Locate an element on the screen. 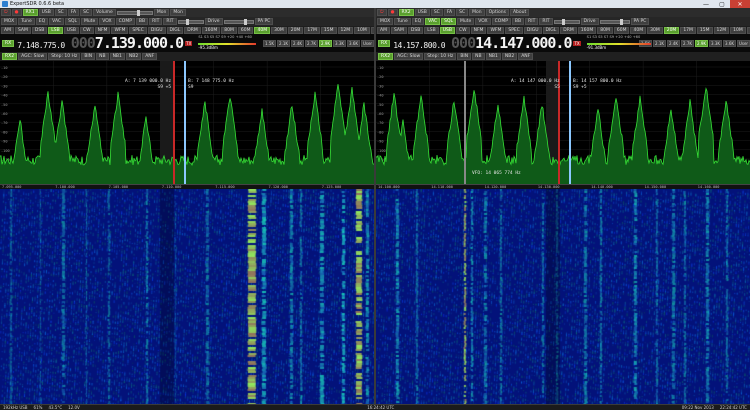  mode-button: SAM is located at coordinates (398, 30).